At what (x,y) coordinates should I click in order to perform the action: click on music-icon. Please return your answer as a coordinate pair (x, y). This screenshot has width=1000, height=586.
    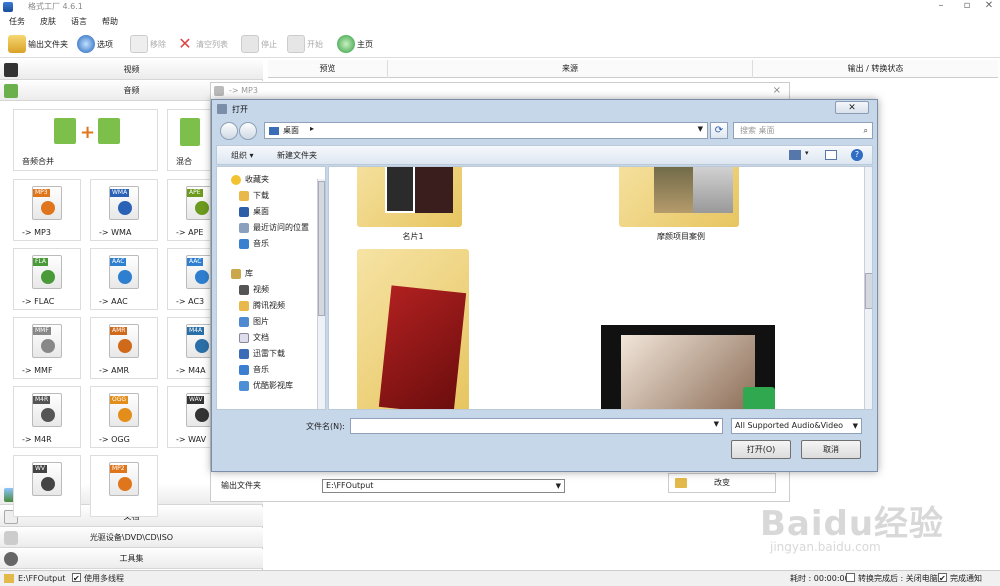
    Looking at the image, I should click on (65, 131).